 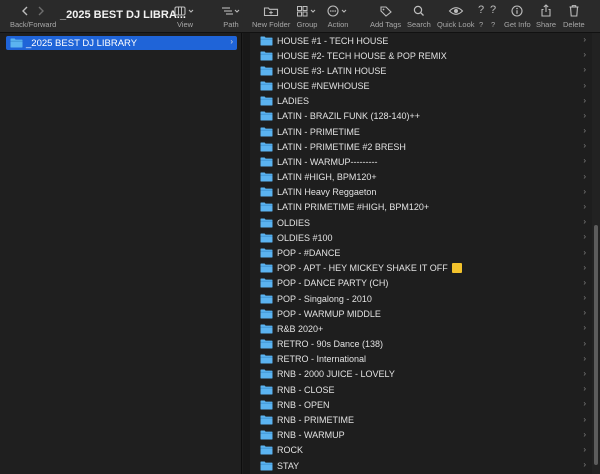 What do you see at coordinates (421, 253) in the screenshot?
I see `folder-row: POP - #DANCE ›` at bounding box center [421, 253].